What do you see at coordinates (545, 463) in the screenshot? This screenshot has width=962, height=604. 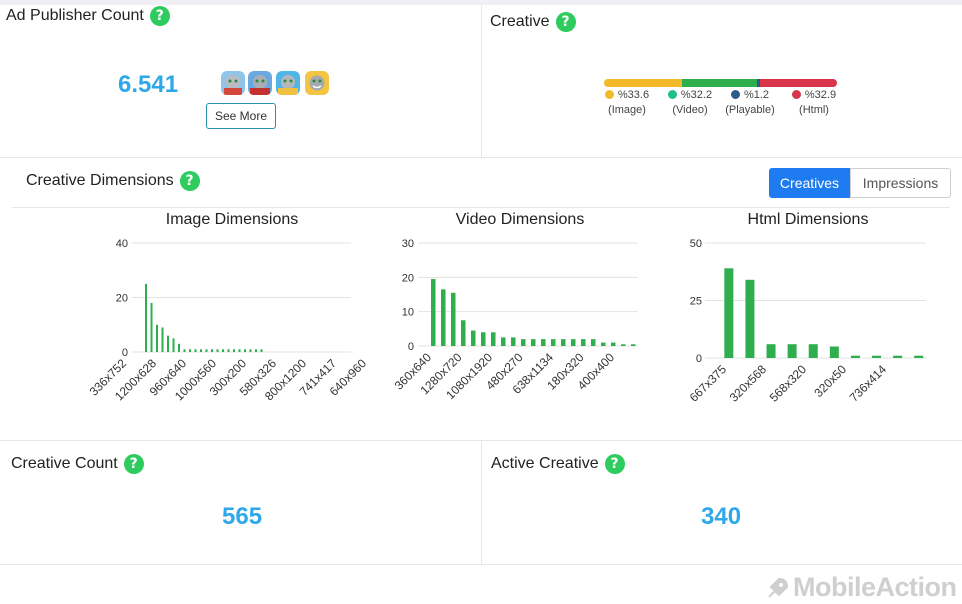 I see `active-creative-title-text: Active Creative` at bounding box center [545, 463].